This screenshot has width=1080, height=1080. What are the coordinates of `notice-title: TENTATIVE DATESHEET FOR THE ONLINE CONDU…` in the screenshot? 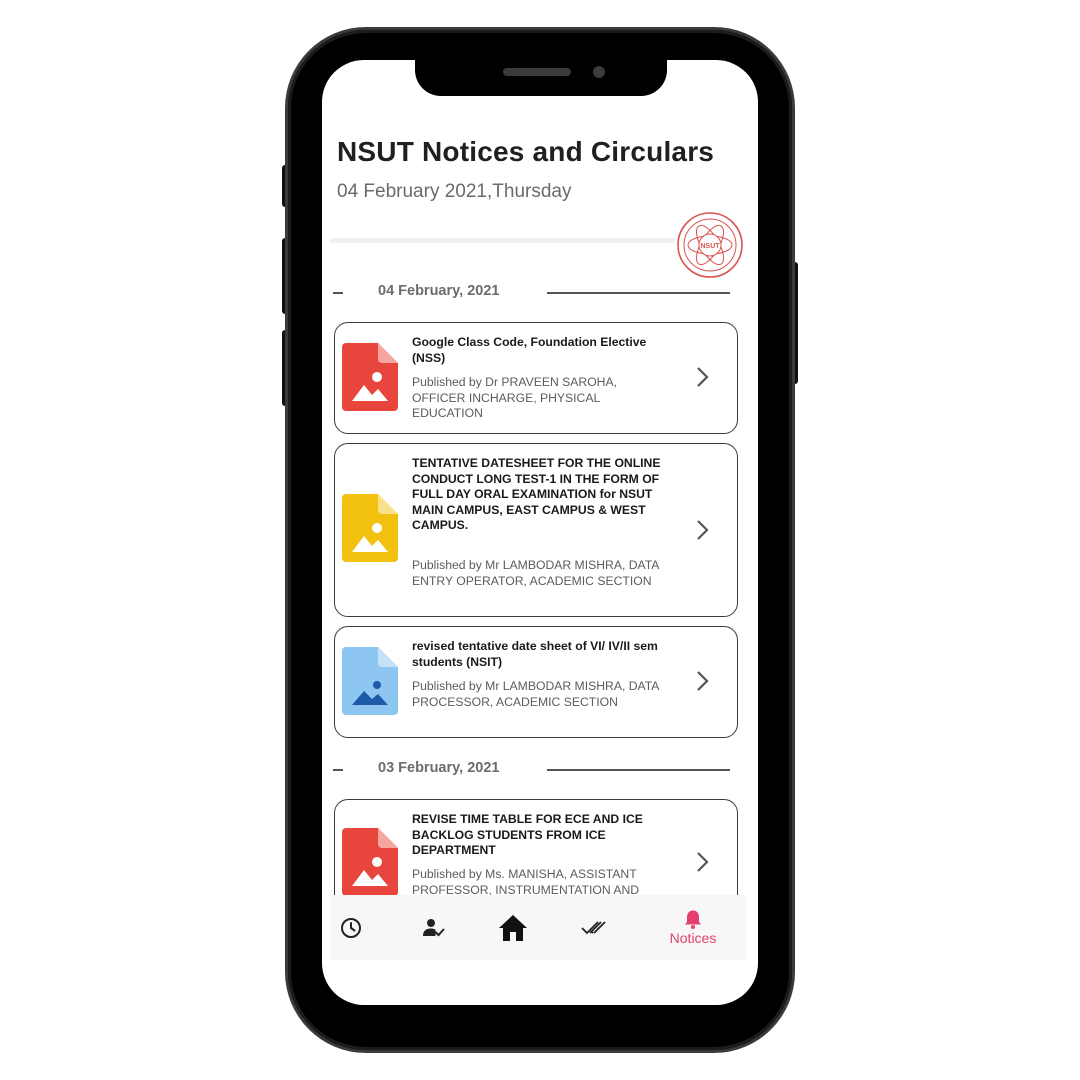 It's located at (536, 494).